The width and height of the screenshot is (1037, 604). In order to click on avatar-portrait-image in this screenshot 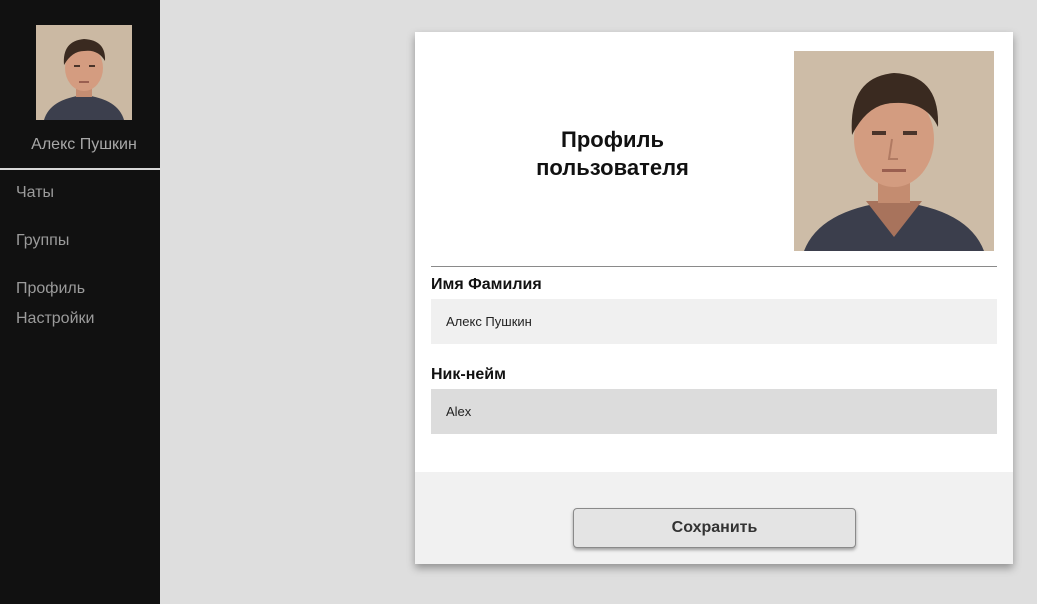, I will do `click(84, 72)`.